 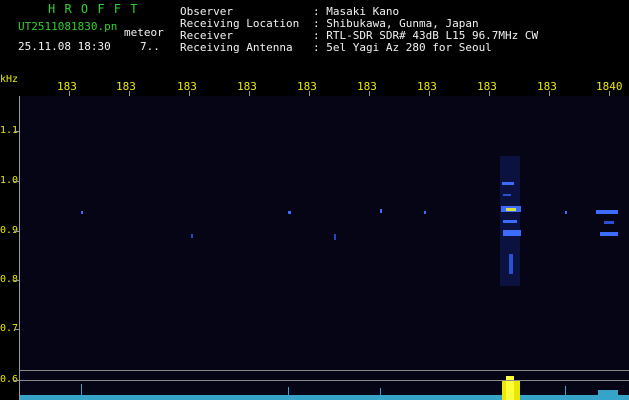 I want to click on date-time: 25.11.08 18:30, so click(x=64, y=46).